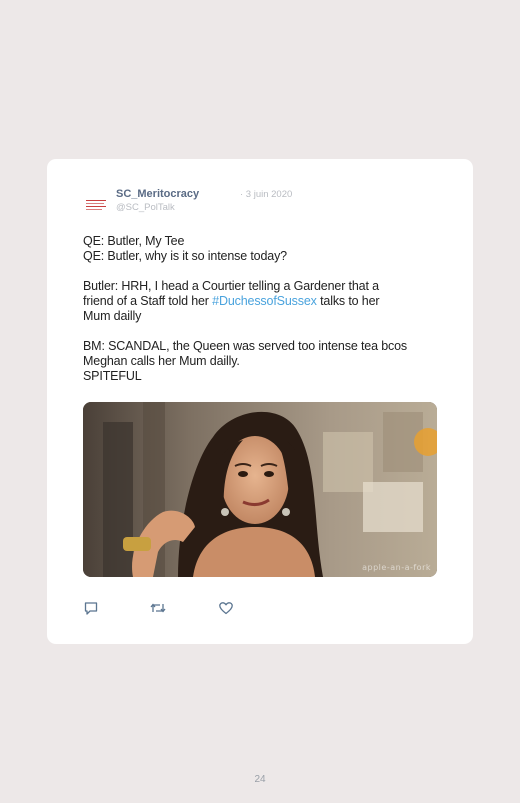 This screenshot has width=520, height=803. What do you see at coordinates (161, 361) in the screenshot?
I see `tweet-line: Meghan calls her Mum dailly.` at bounding box center [161, 361].